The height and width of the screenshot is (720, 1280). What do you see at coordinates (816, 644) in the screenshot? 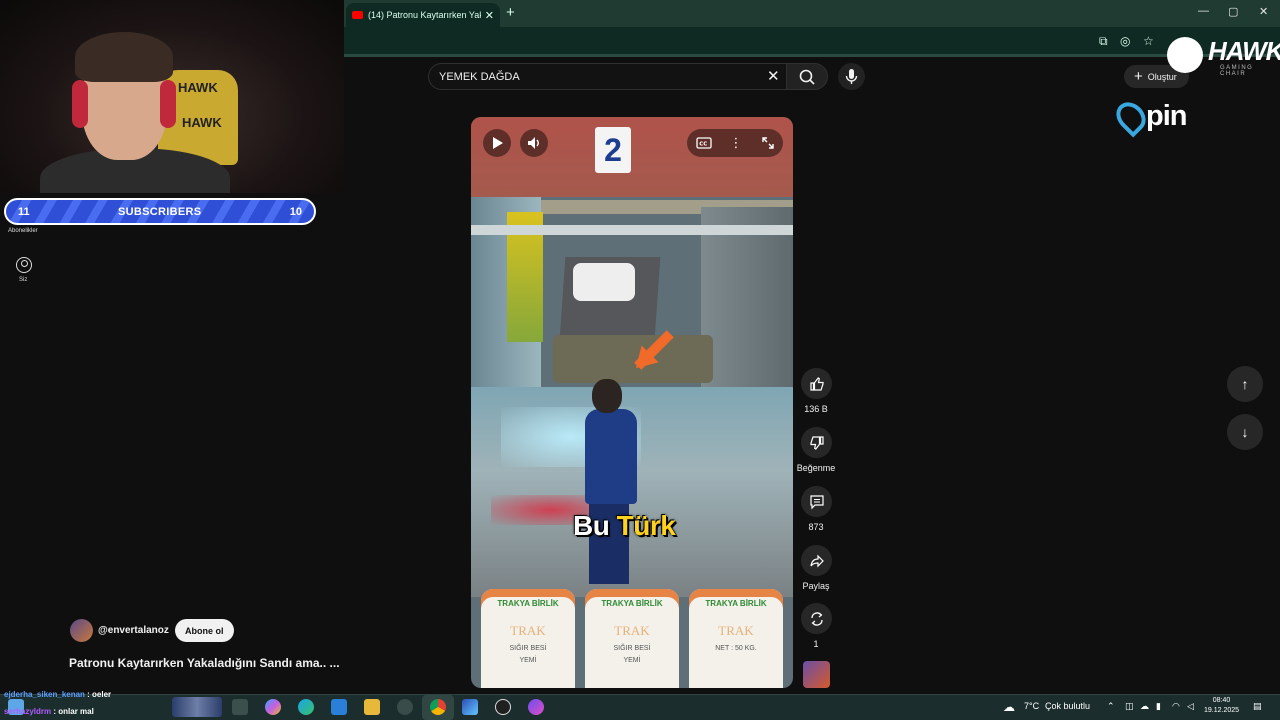
I see `remix-count: 1` at bounding box center [816, 644].